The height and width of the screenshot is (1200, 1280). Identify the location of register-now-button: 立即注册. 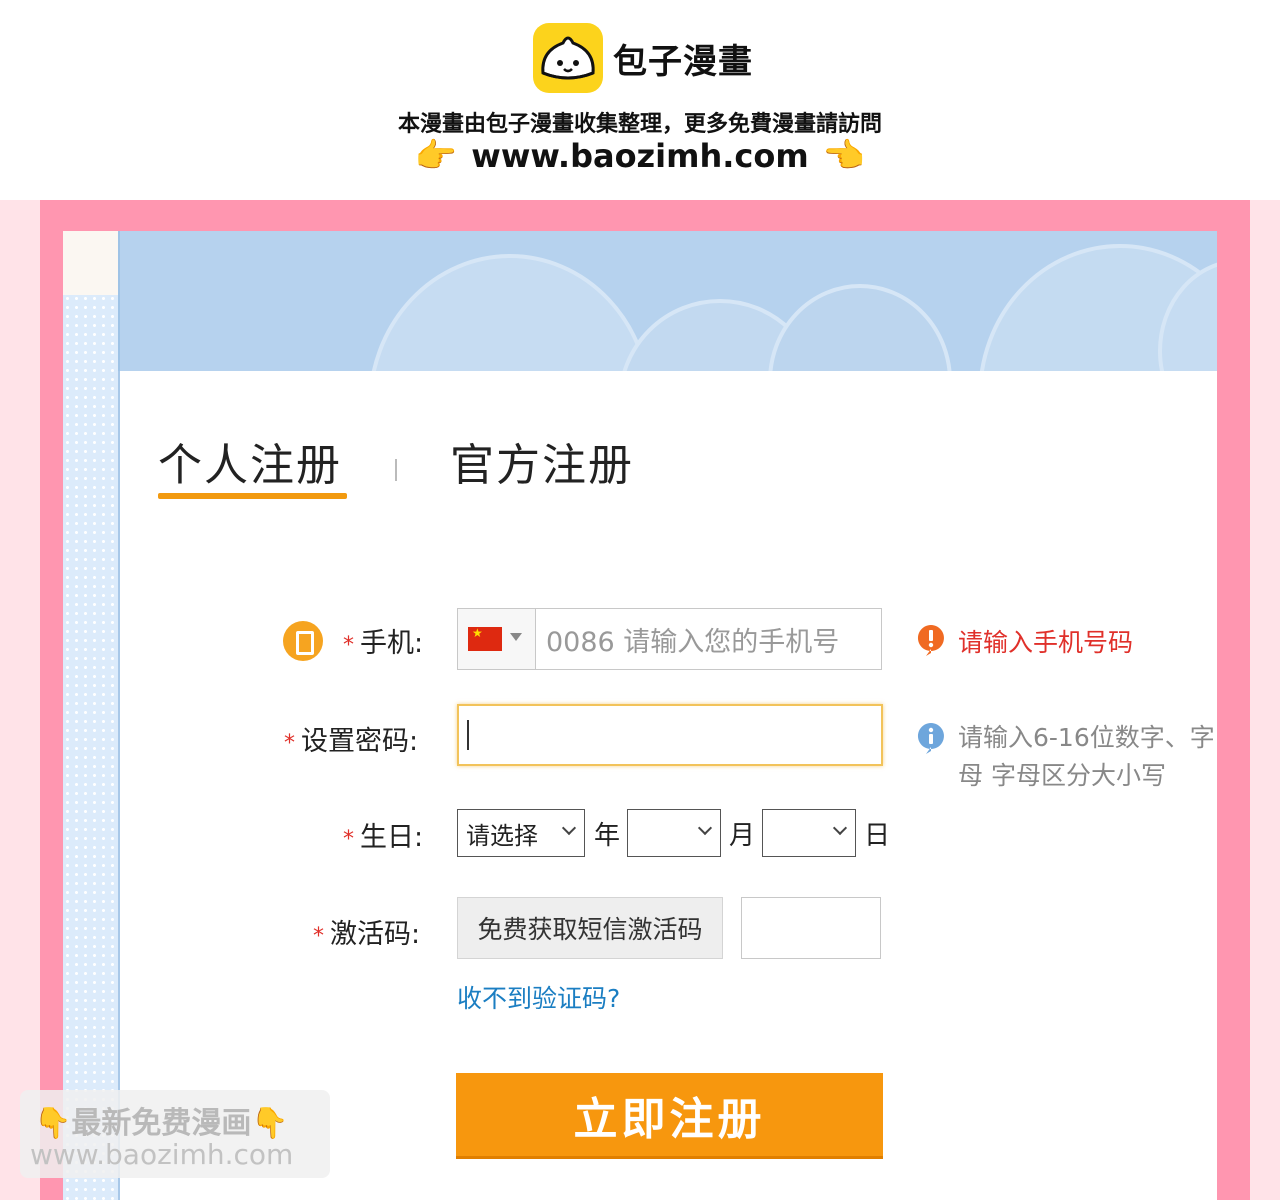
(669, 1116).